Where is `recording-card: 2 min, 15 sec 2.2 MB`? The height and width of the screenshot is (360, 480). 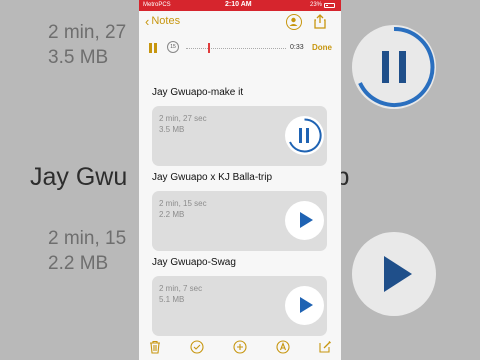 recording-card: 2 min, 15 sec 2.2 MB is located at coordinates (239, 221).